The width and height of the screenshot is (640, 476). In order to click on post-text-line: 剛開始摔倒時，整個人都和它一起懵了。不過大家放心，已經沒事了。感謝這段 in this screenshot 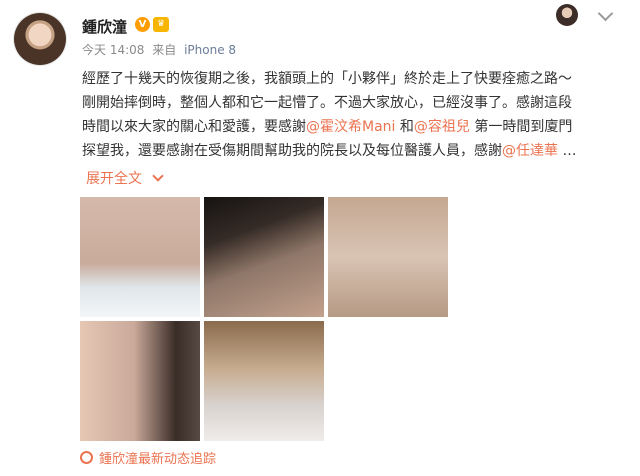, I will do `click(357, 103)`.